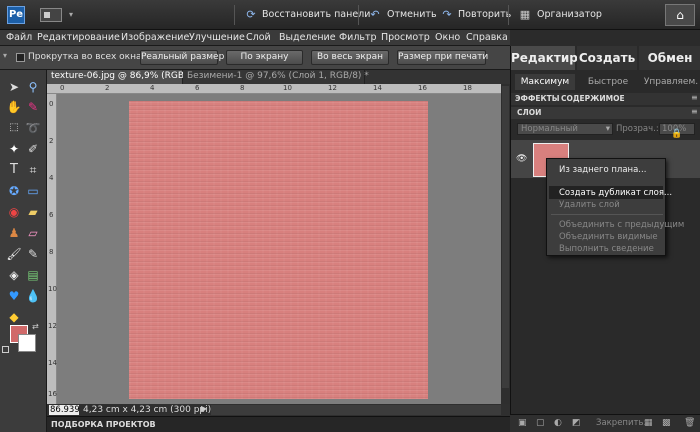 The width and height of the screenshot is (700, 432). I want to click on healing-brush-tool-icon: ▰, so click(33, 212).